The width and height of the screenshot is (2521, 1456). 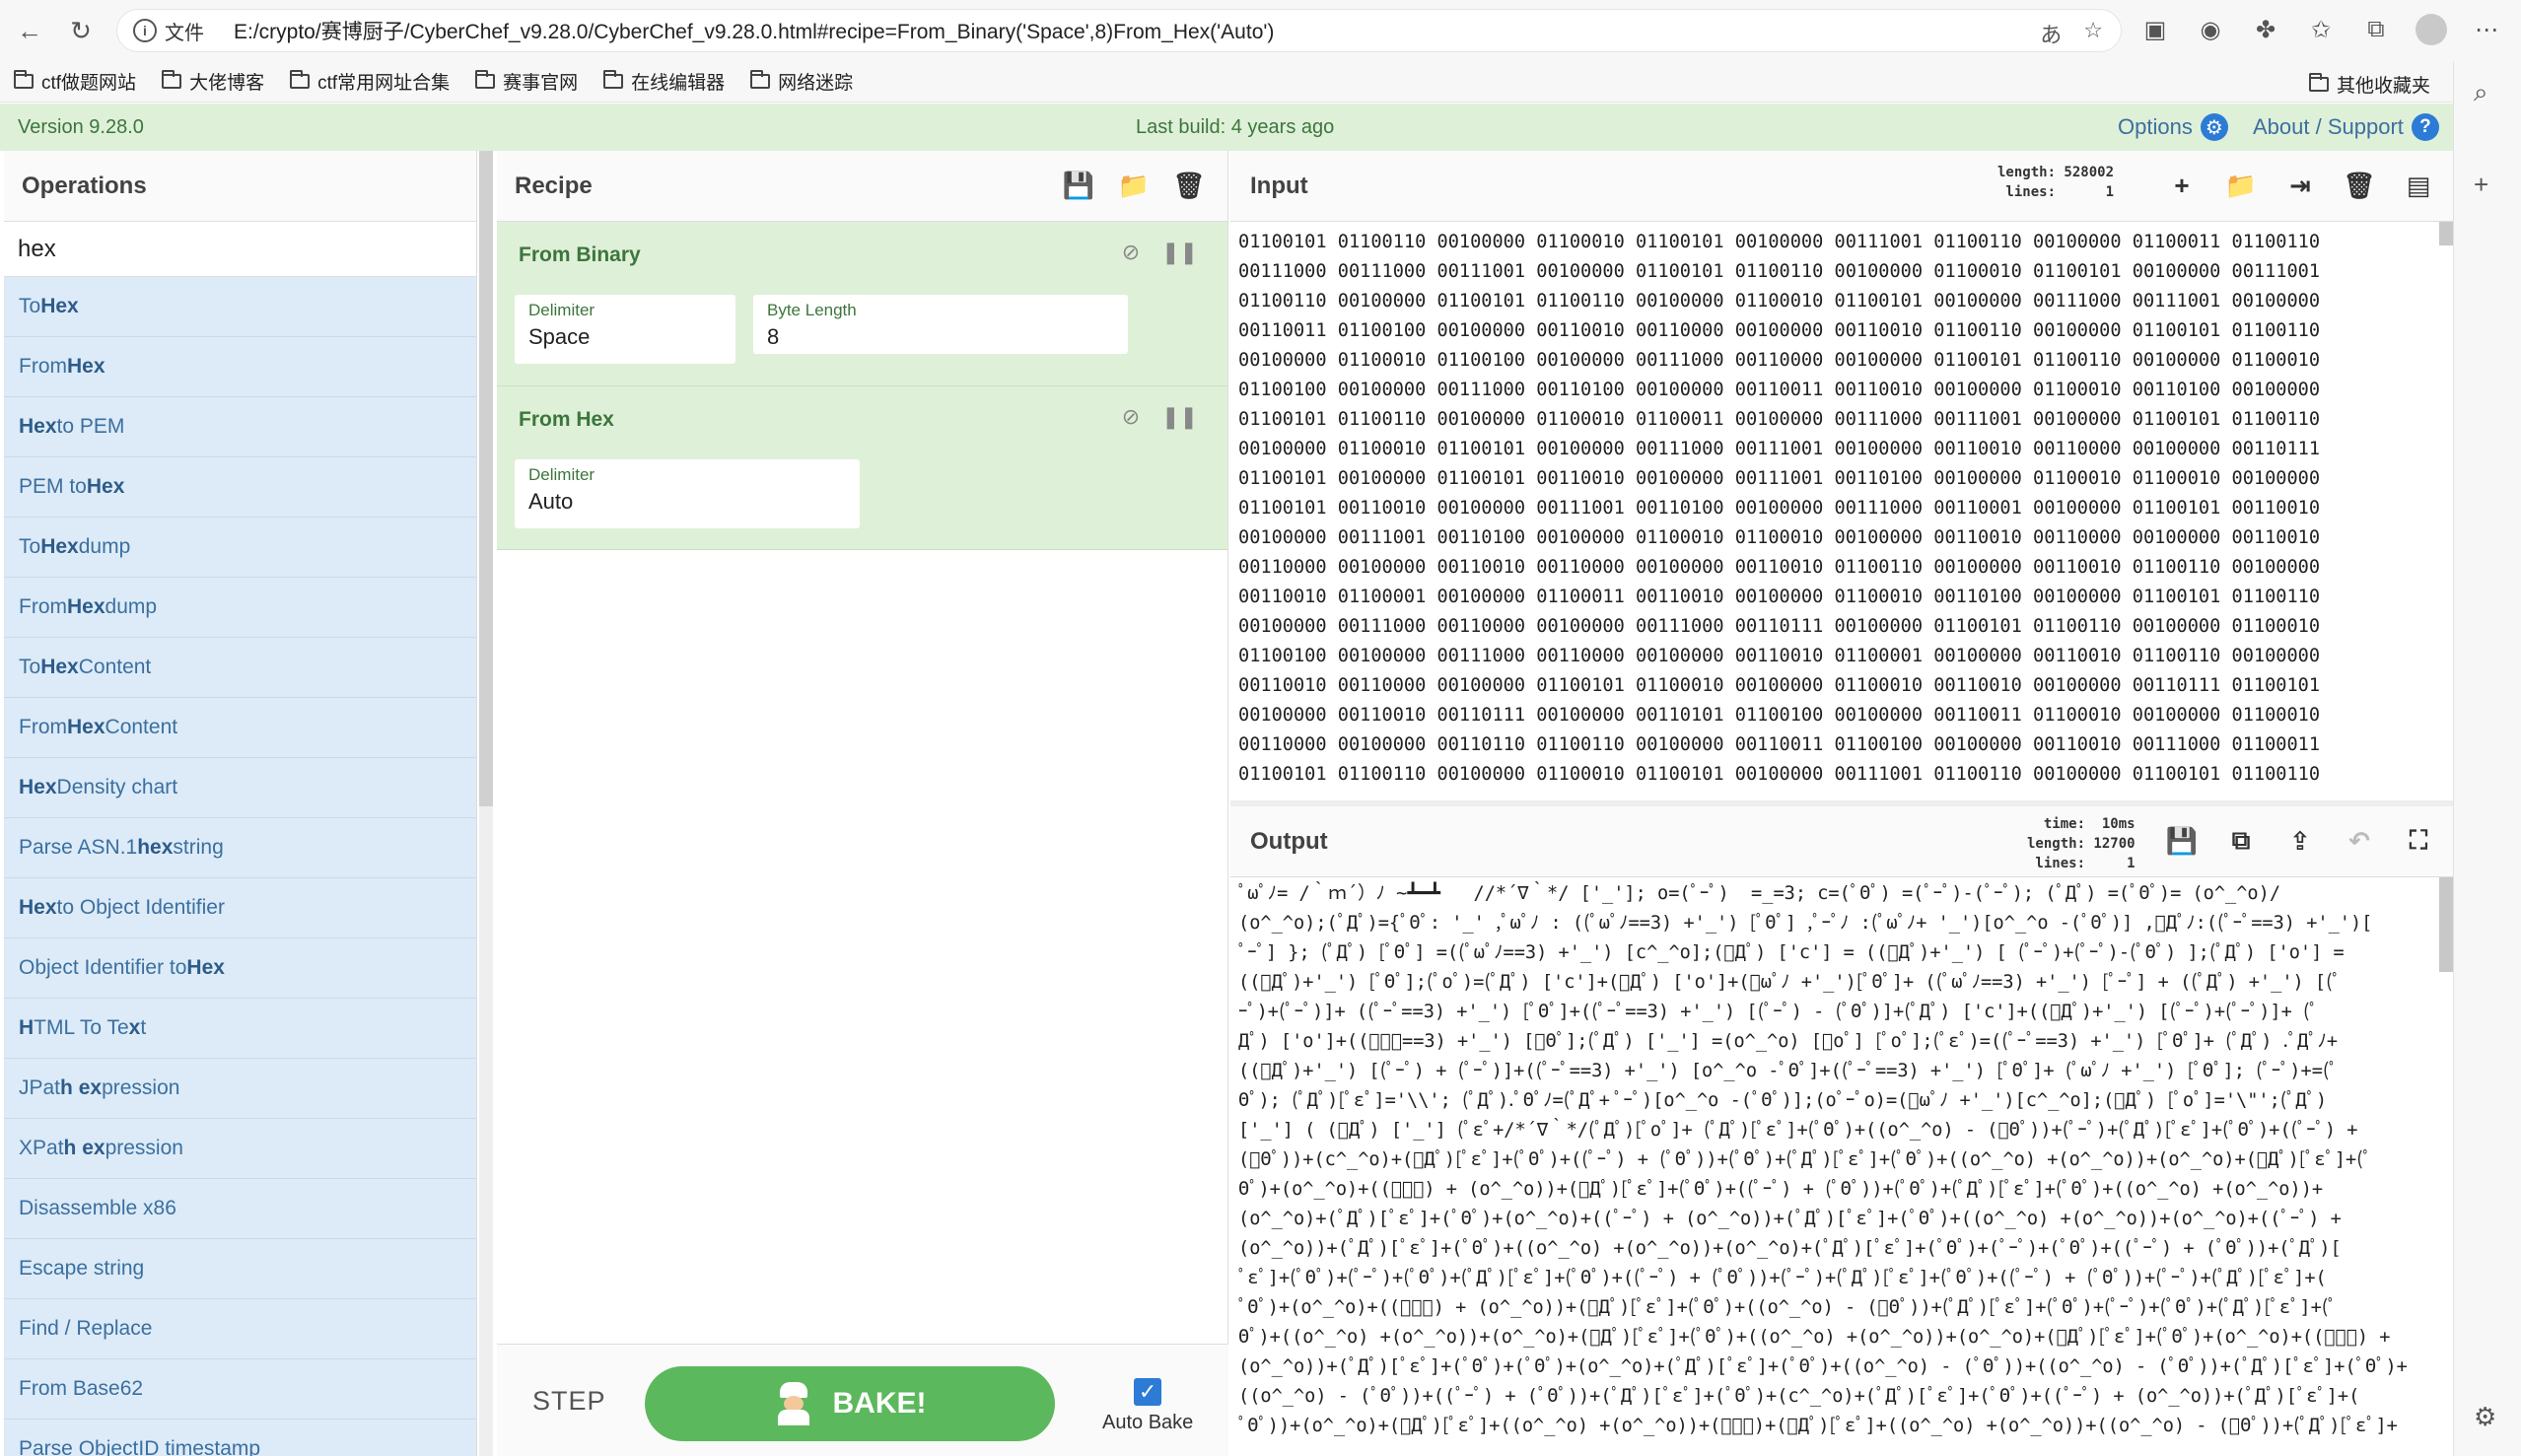 I want to click on delimiter-field: Delimiter Auto, so click(x=687, y=493).